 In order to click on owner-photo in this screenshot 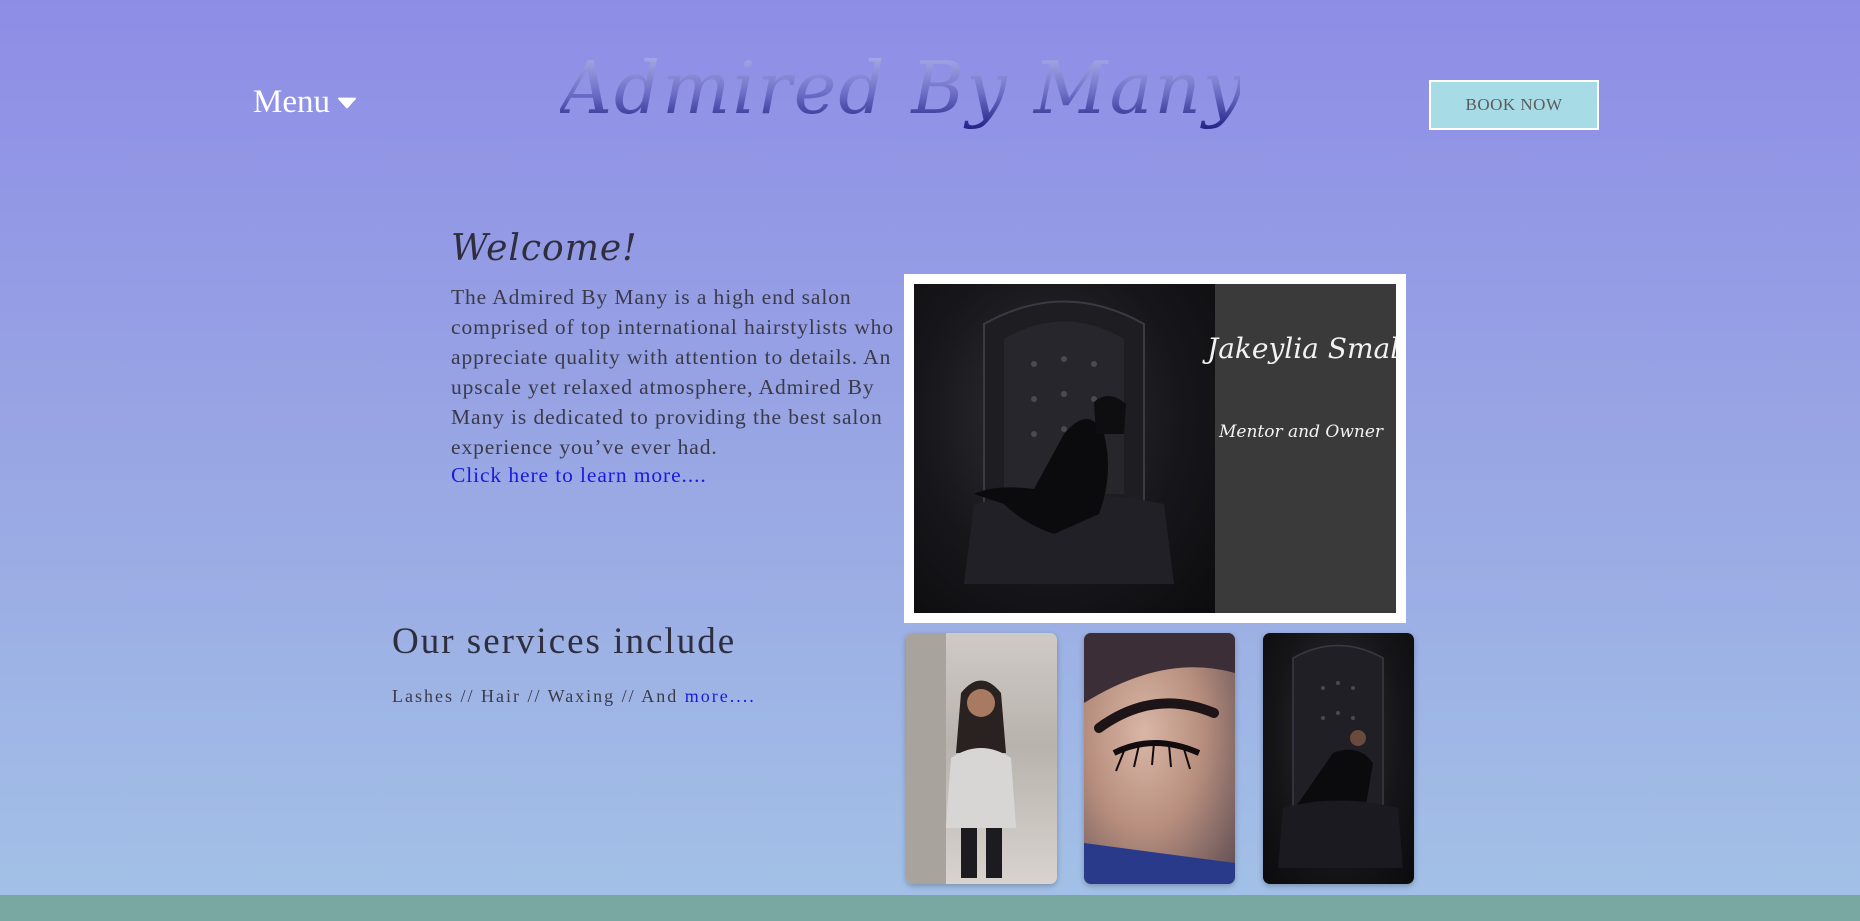, I will do `click(1064, 448)`.